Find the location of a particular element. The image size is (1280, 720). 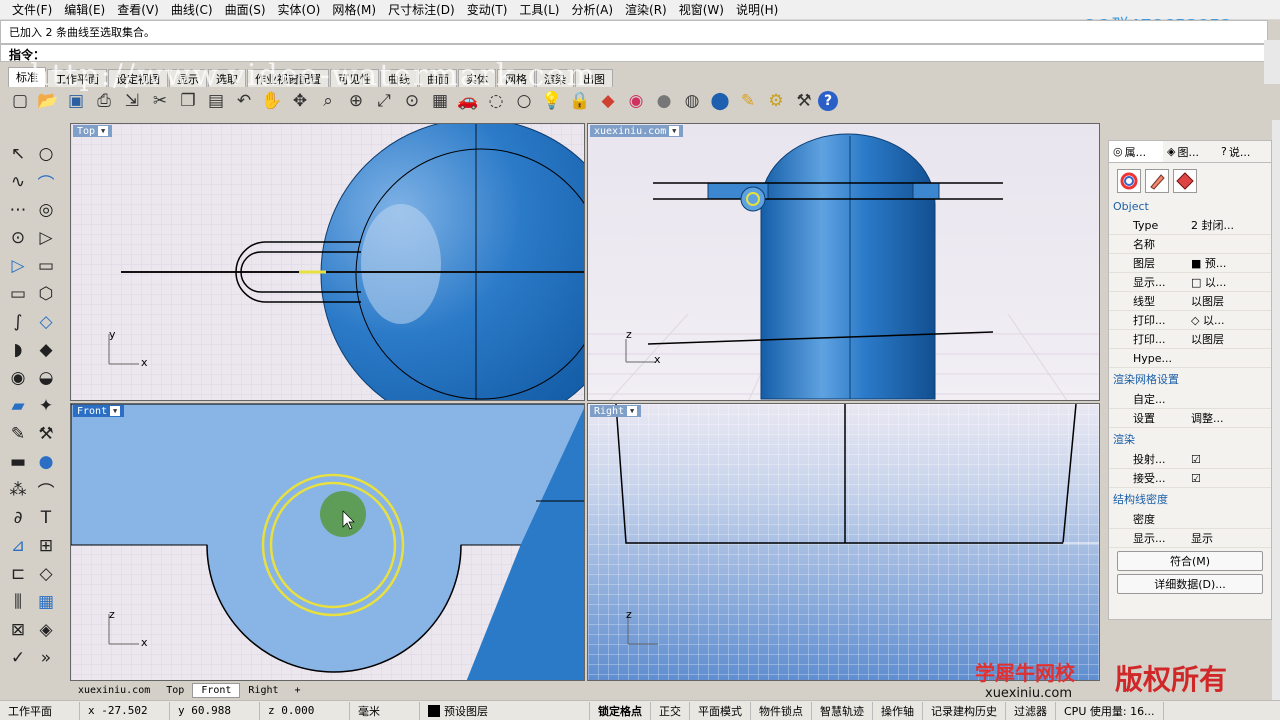

isocurve-property-value: 显示 is located at coordinates (1229, 538).